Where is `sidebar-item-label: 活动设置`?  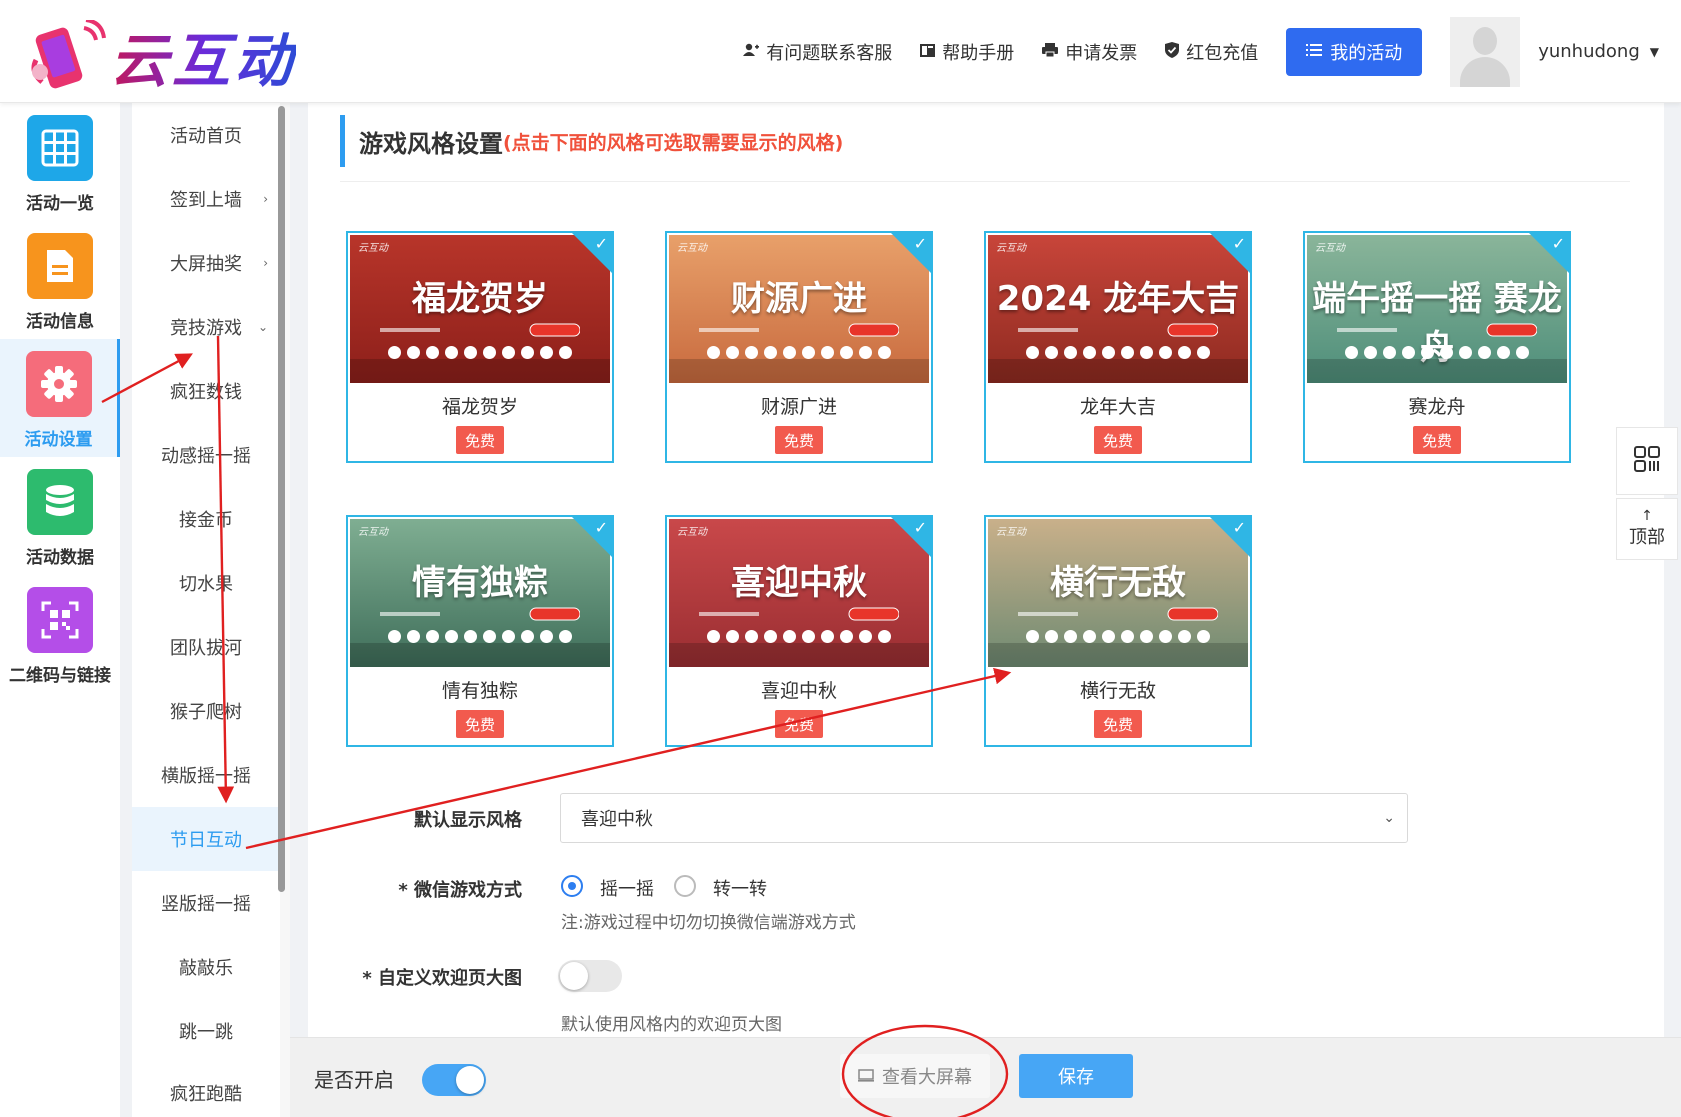
sidebar-item-label: 活动设置 is located at coordinates (58, 440).